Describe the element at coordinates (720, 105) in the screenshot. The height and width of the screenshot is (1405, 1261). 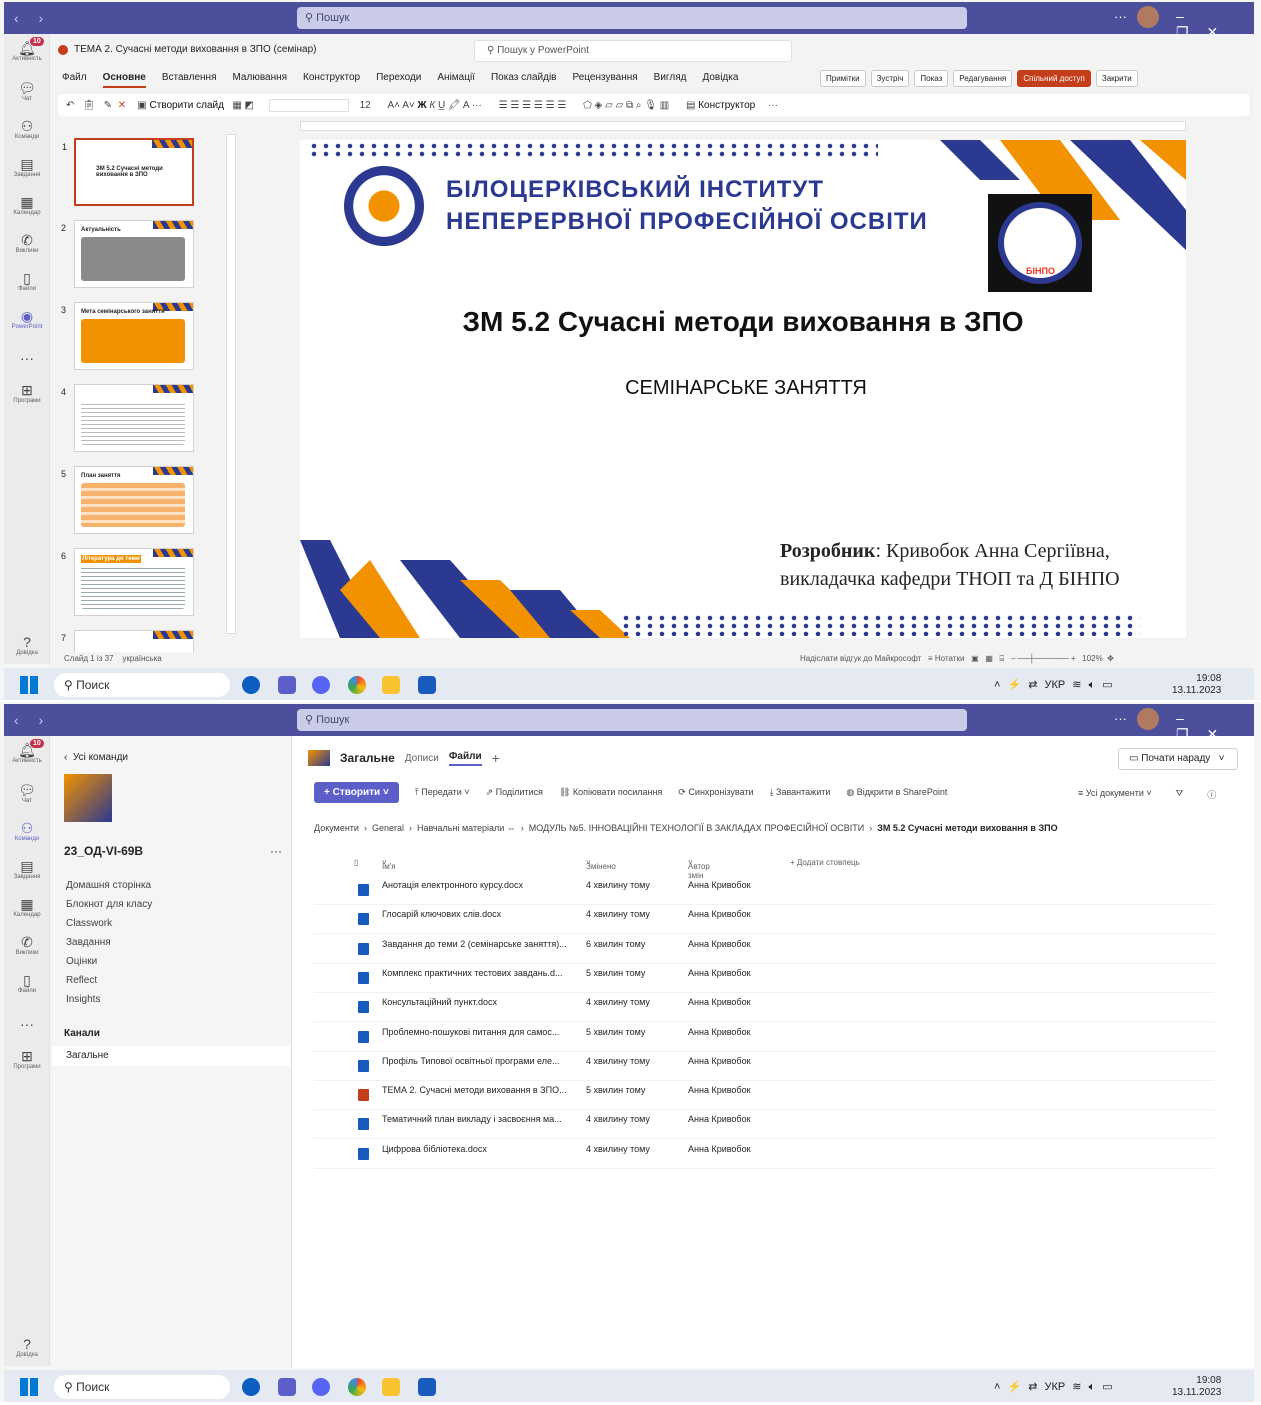
I see `designer-button: ▤ Конструктор` at that location.